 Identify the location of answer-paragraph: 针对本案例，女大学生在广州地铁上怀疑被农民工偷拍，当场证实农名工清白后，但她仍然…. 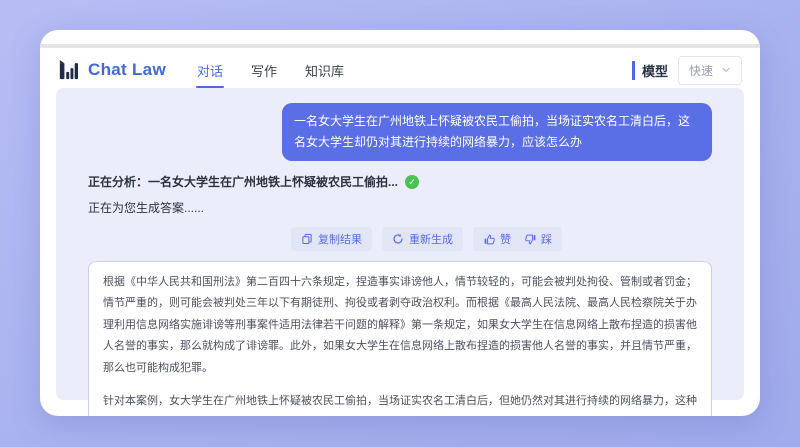
(400, 401).